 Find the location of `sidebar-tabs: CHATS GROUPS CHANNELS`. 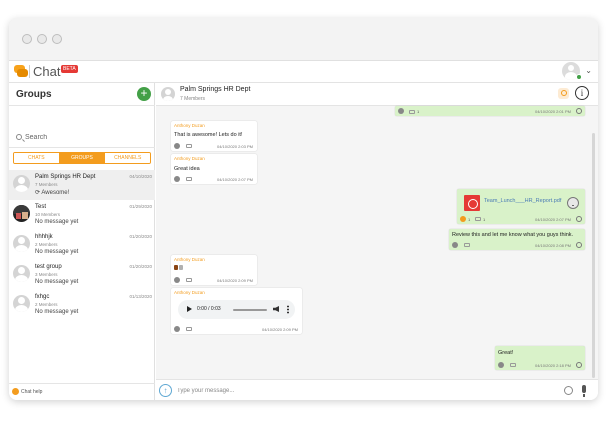

sidebar-tabs: CHATS GROUPS CHANNELS is located at coordinates (82, 158).